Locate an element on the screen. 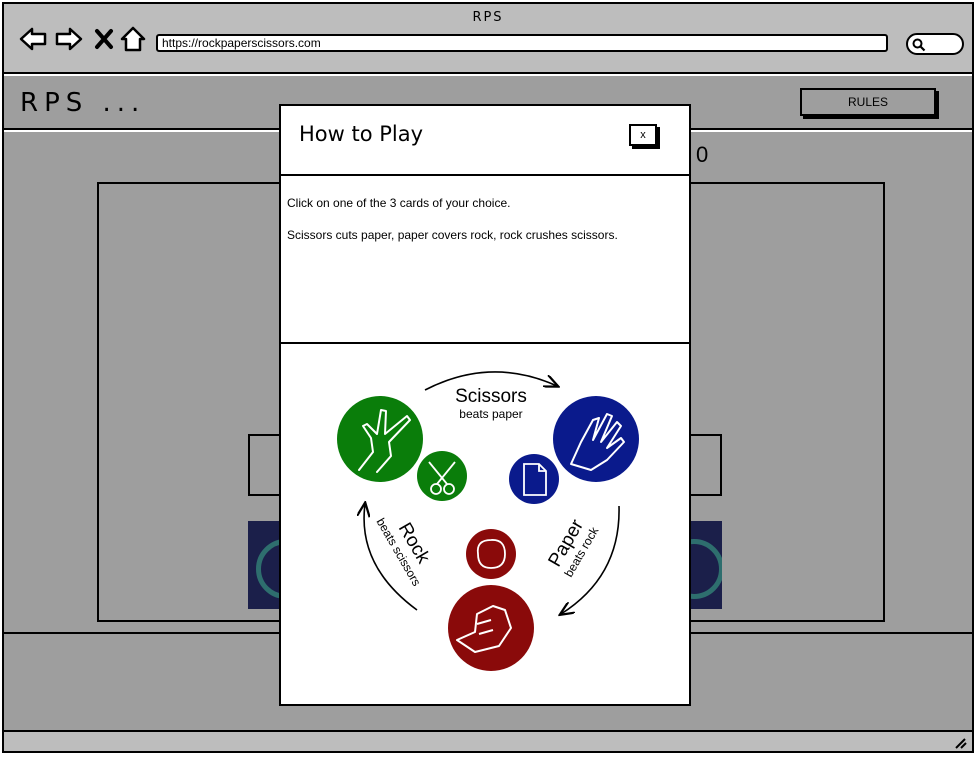  card-slot-right is located at coordinates (704, 465).